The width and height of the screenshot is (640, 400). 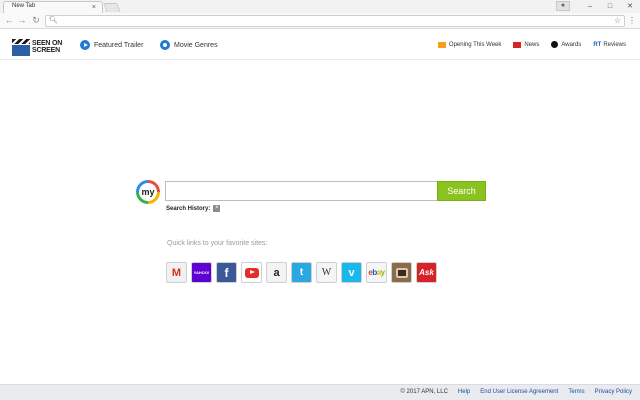 What do you see at coordinates (426, 272) in the screenshot?
I see `ask-icon: Ask` at bounding box center [426, 272].